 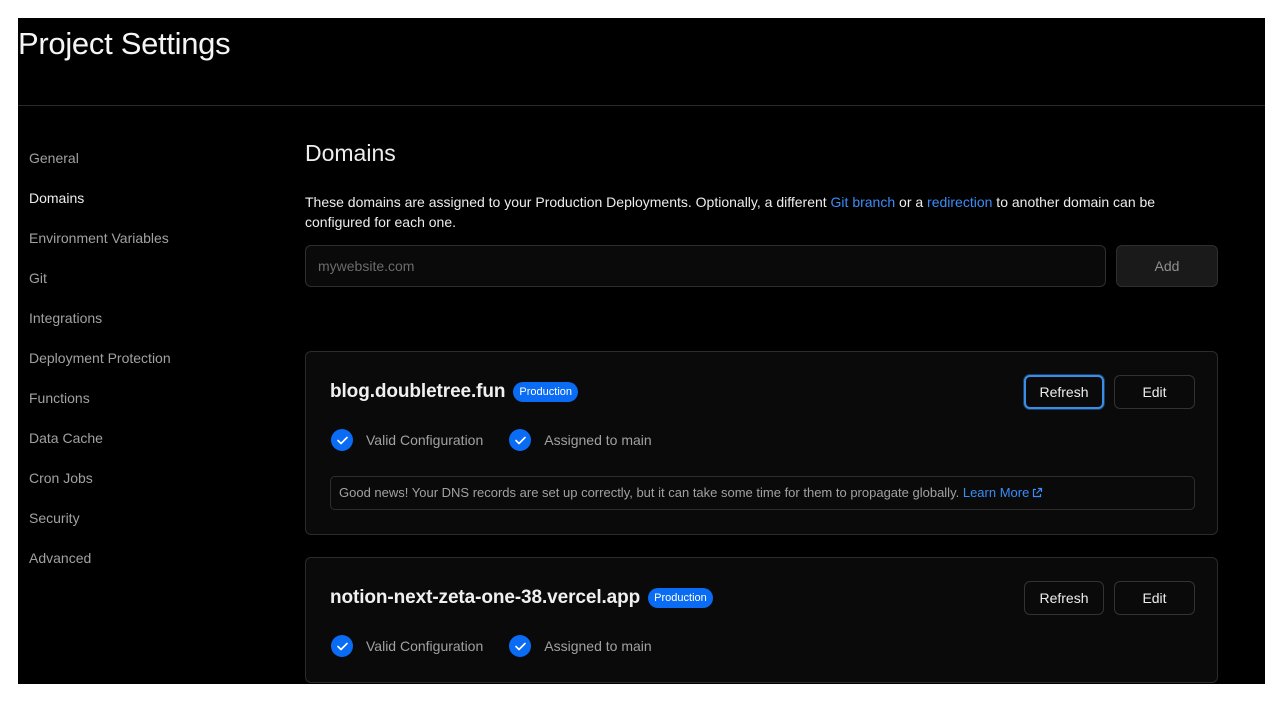 What do you see at coordinates (1037, 495) in the screenshot?
I see `external-link-icon` at bounding box center [1037, 495].